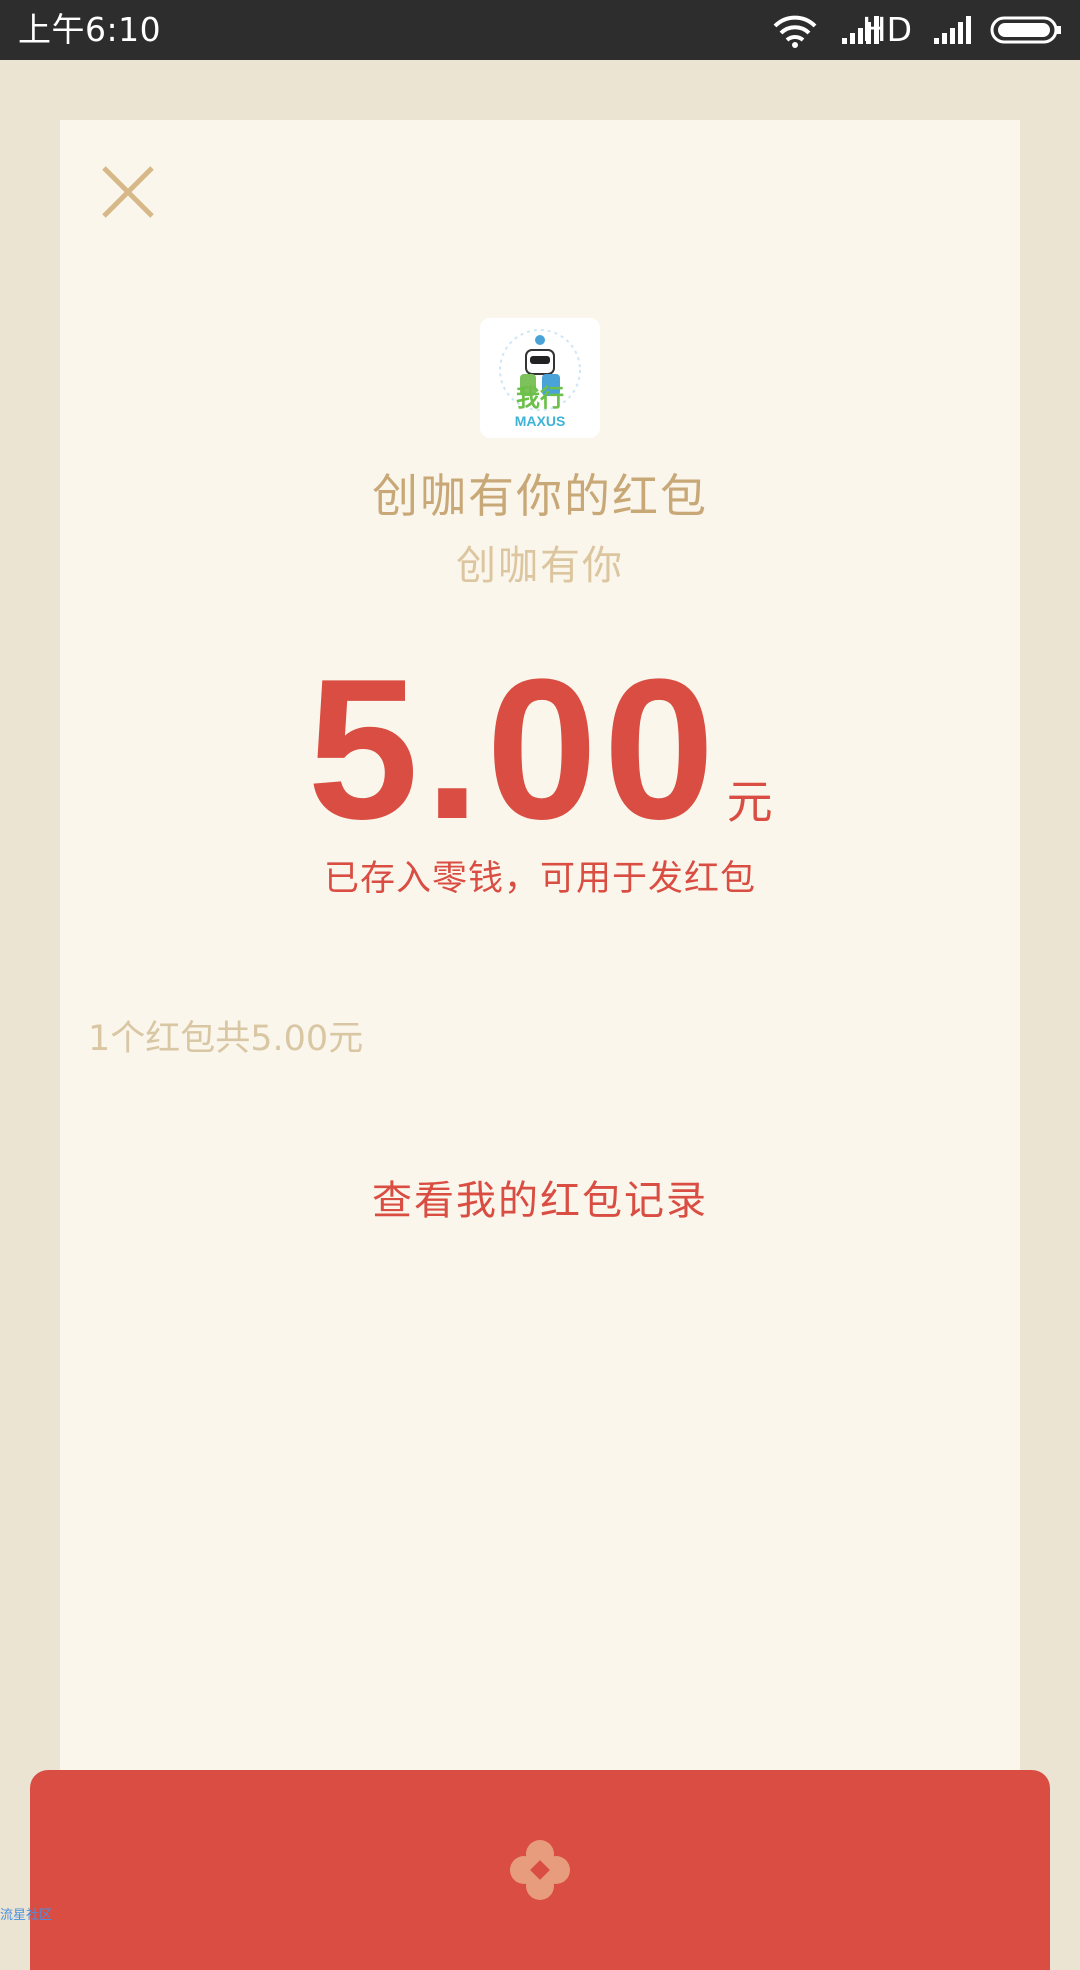 The width and height of the screenshot is (1080, 1970). I want to click on maxus-logo: 我行 MAXUS, so click(540, 379).